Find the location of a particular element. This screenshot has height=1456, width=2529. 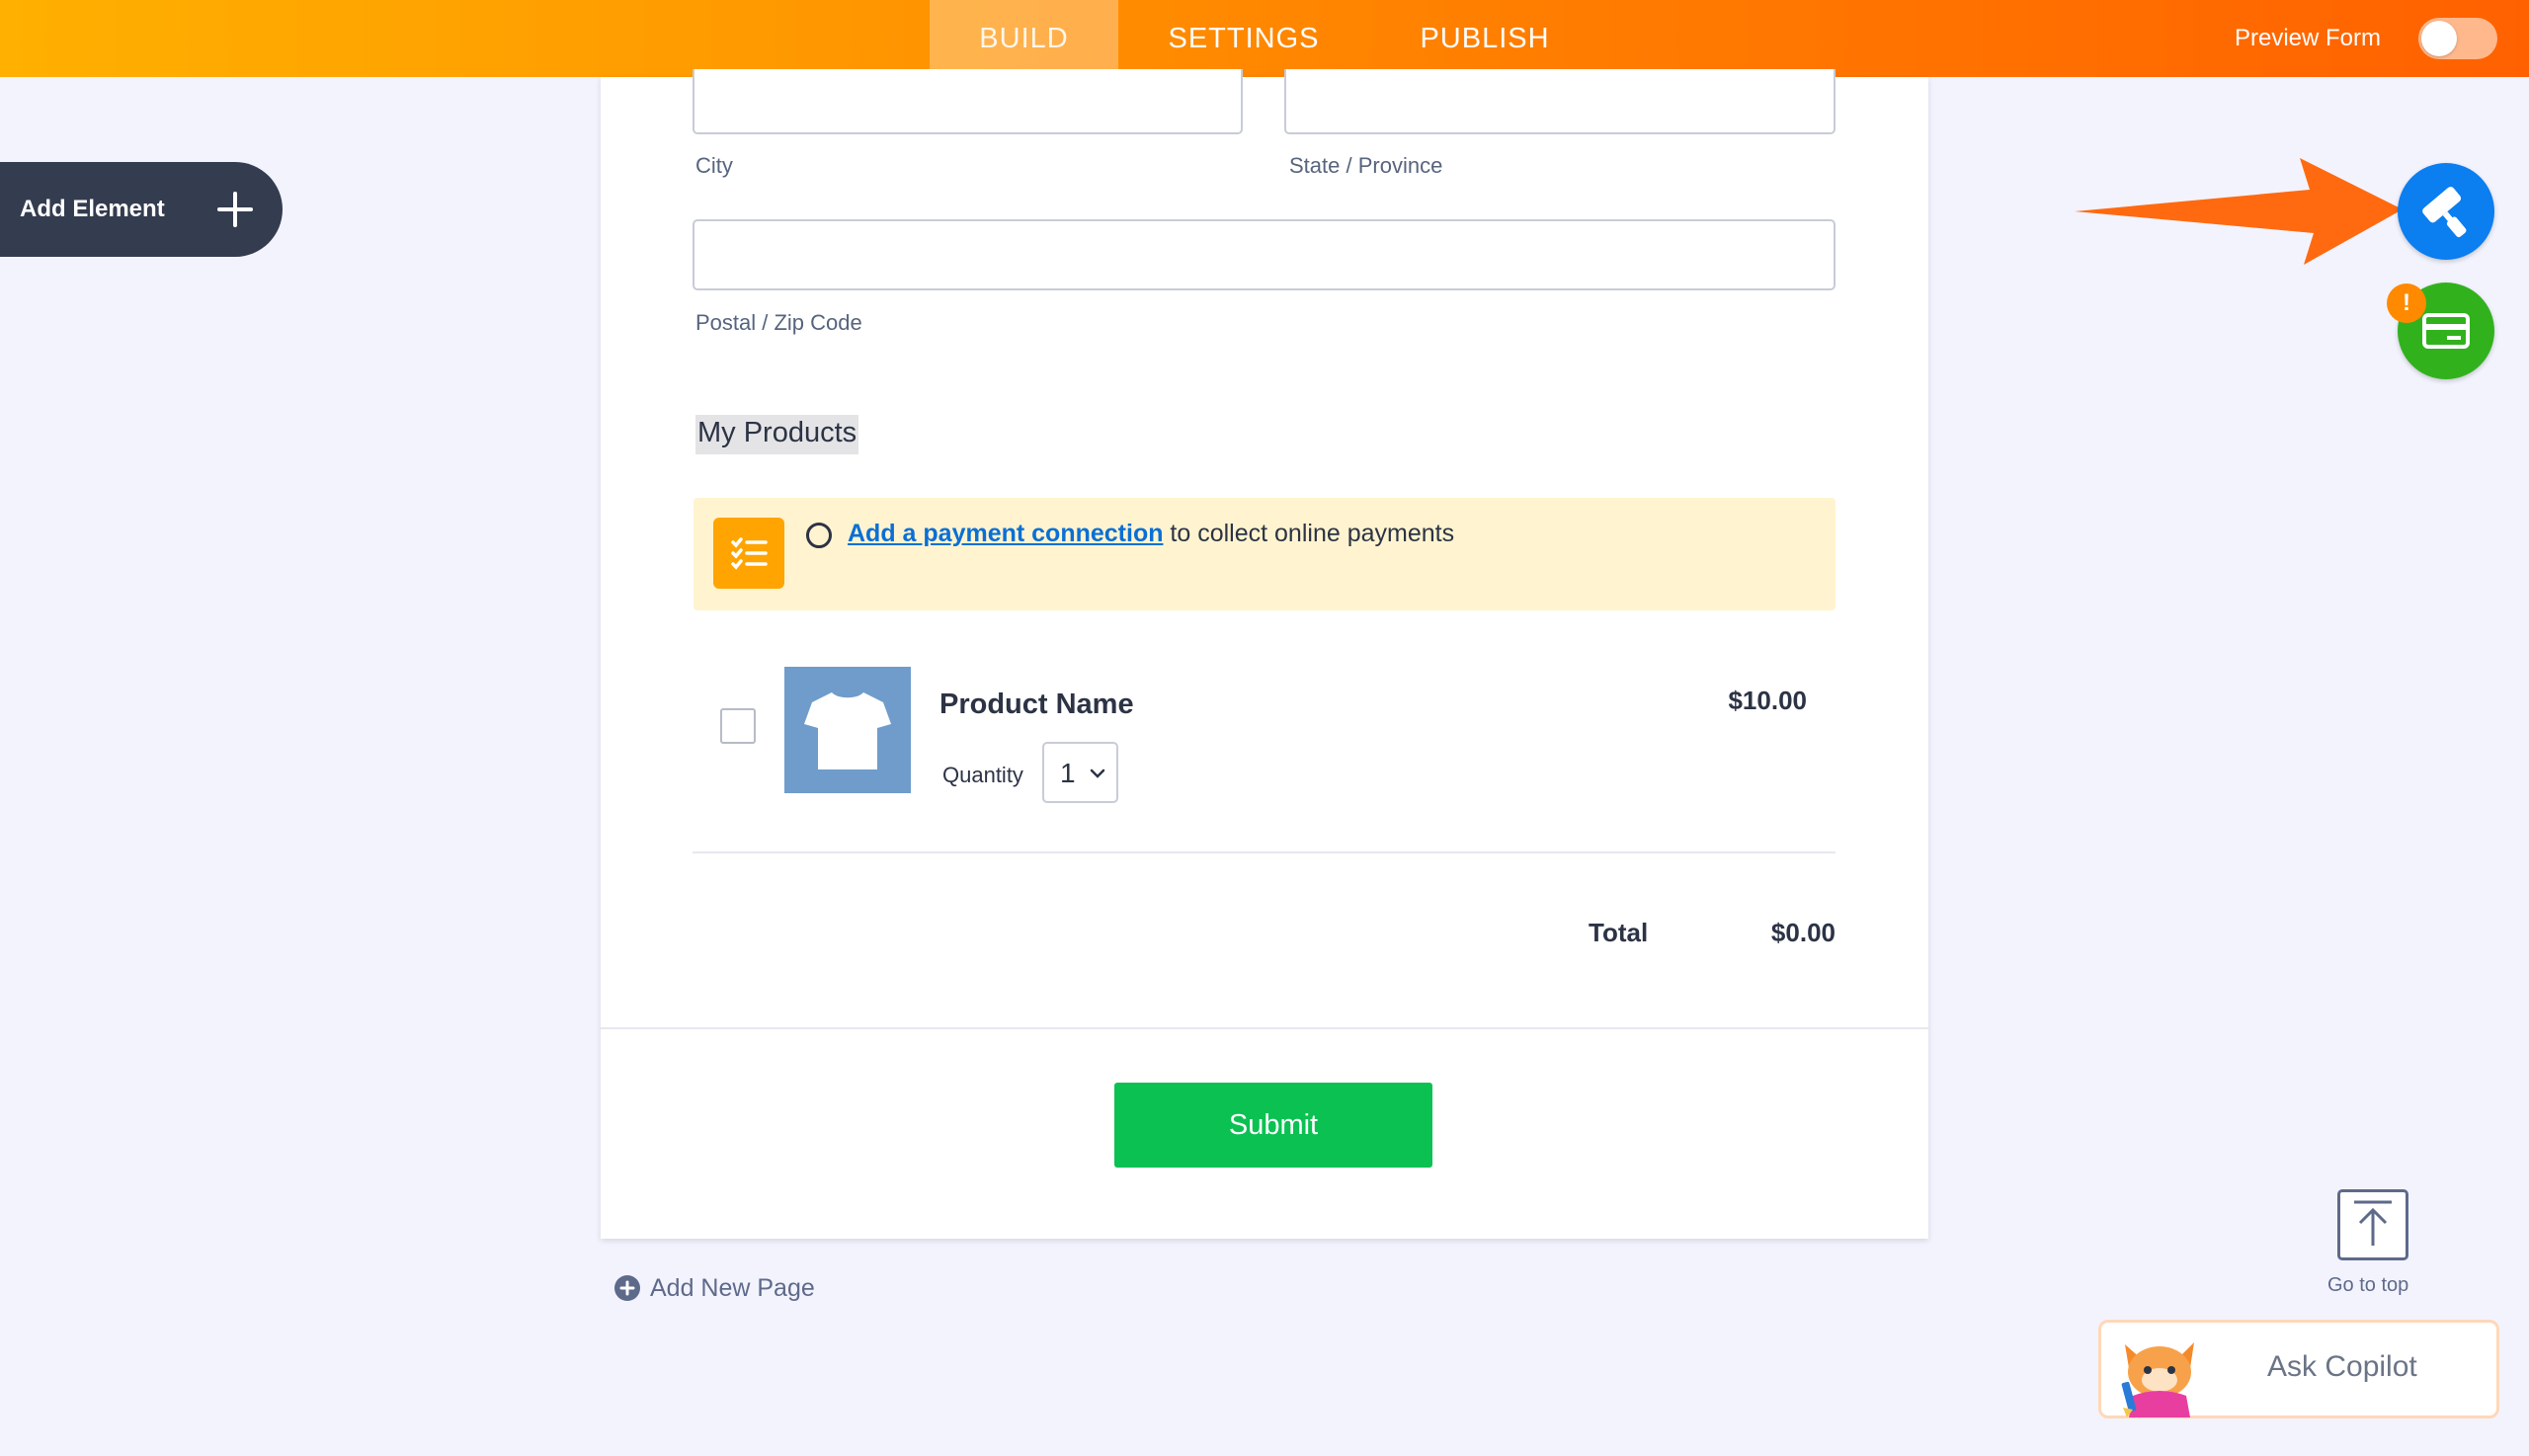

product-checkbox is located at coordinates (738, 726).